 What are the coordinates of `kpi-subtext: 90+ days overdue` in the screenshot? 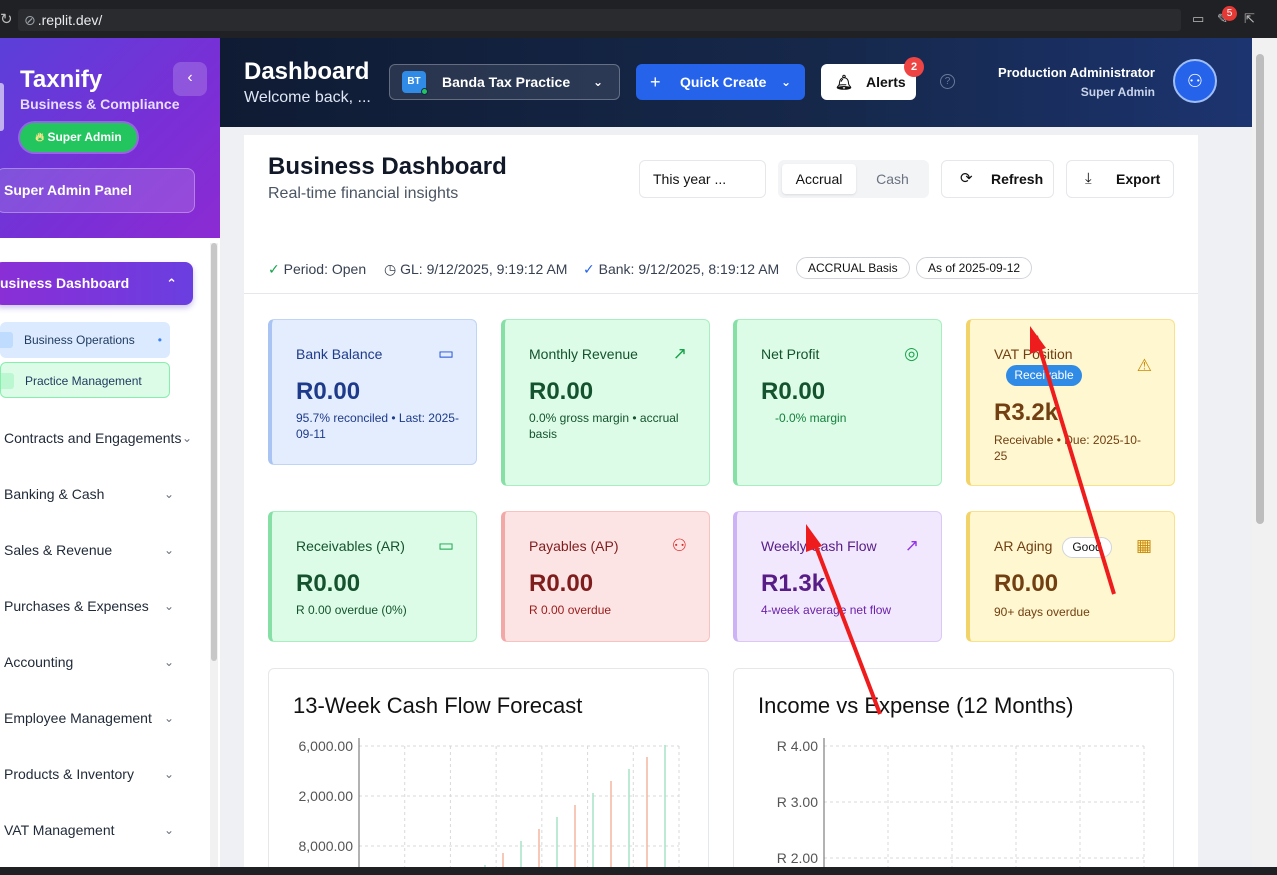 It's located at (1042, 612).